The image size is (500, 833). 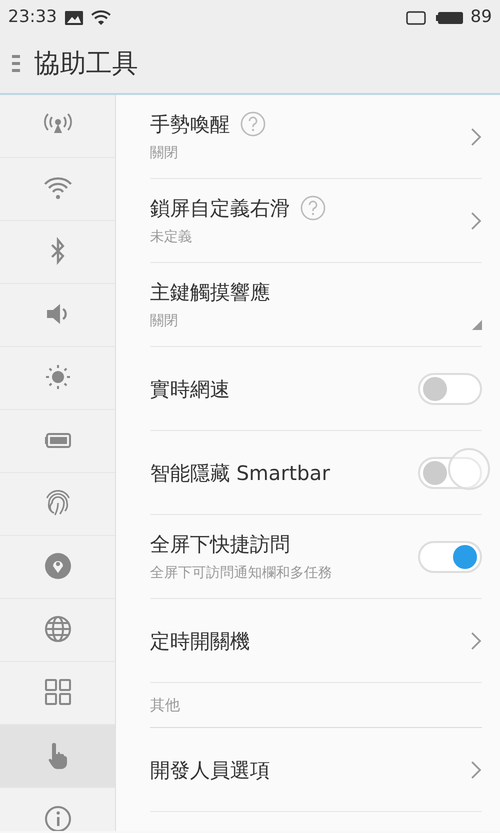 I want to click on battery-icon, so click(x=450, y=17).